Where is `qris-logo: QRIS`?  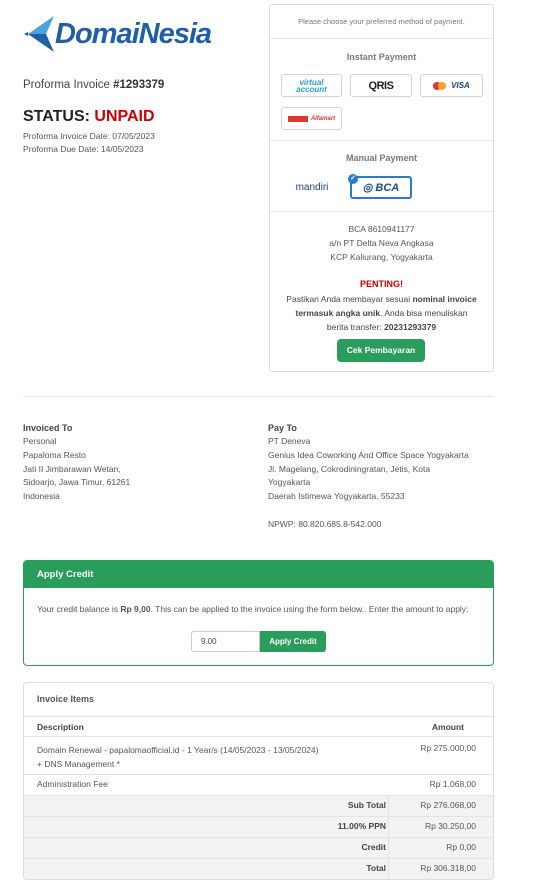 qris-logo: QRIS is located at coordinates (381, 85).